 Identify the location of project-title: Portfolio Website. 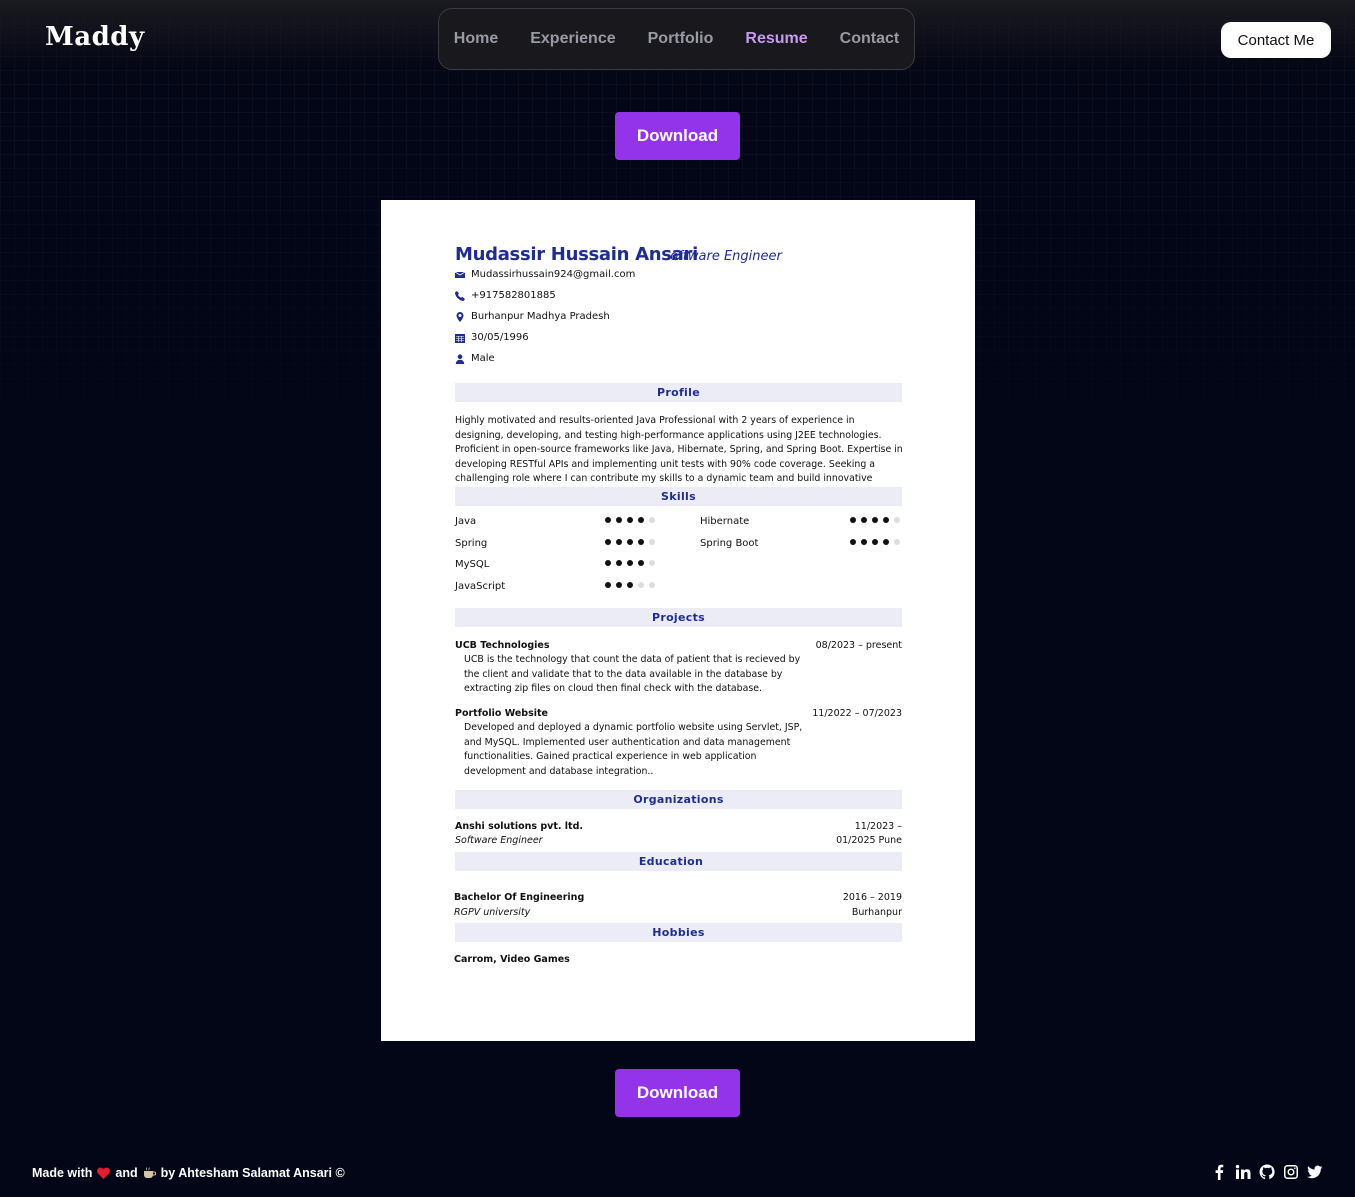
(502, 713).